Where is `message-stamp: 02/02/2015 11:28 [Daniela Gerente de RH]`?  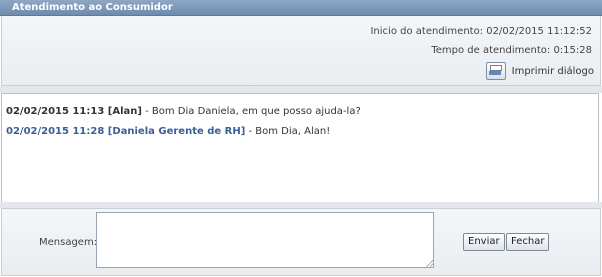
message-stamp: 02/02/2015 11:28 [Daniela Gerente de RH] is located at coordinates (126, 131).